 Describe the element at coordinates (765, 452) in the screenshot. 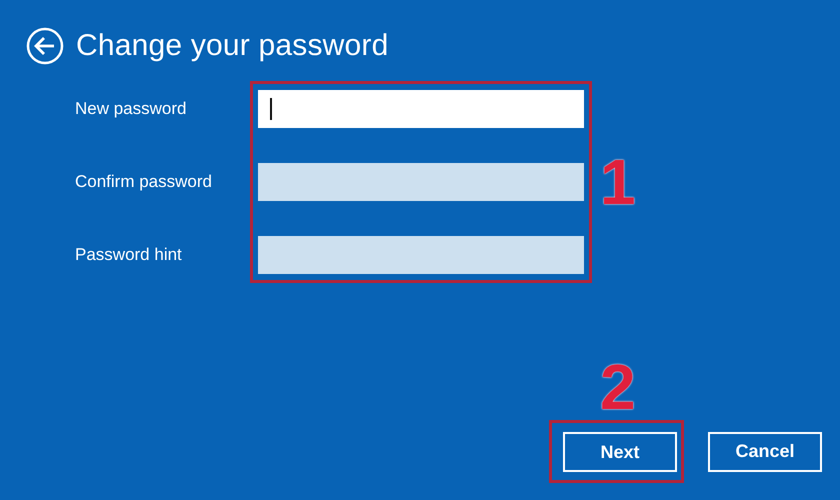

I see `cancel-button: Cancel` at that location.